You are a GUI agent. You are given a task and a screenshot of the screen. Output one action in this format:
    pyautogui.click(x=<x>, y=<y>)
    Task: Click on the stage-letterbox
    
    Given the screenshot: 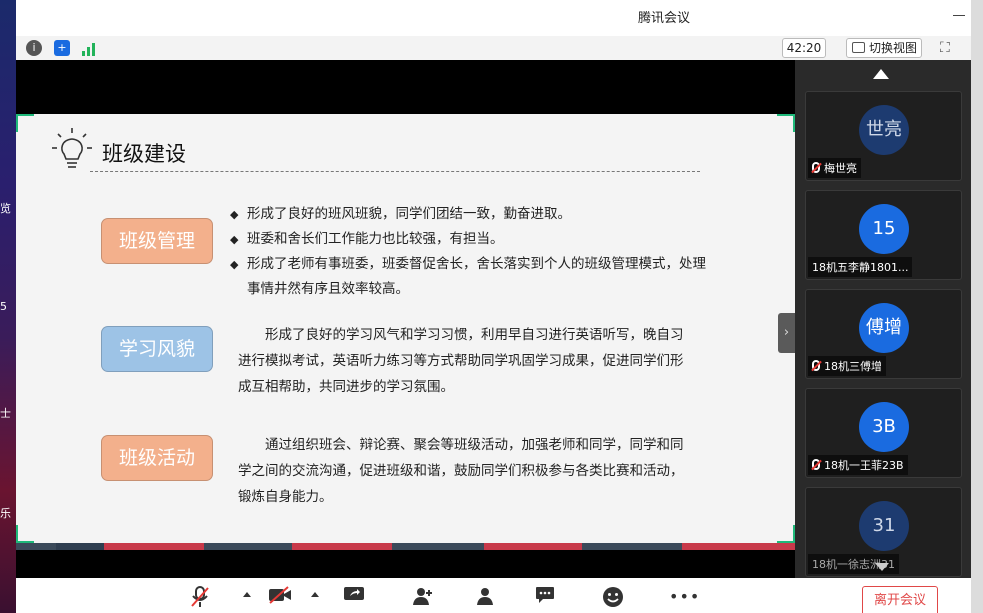 What is the action you would take?
    pyautogui.click(x=405, y=87)
    